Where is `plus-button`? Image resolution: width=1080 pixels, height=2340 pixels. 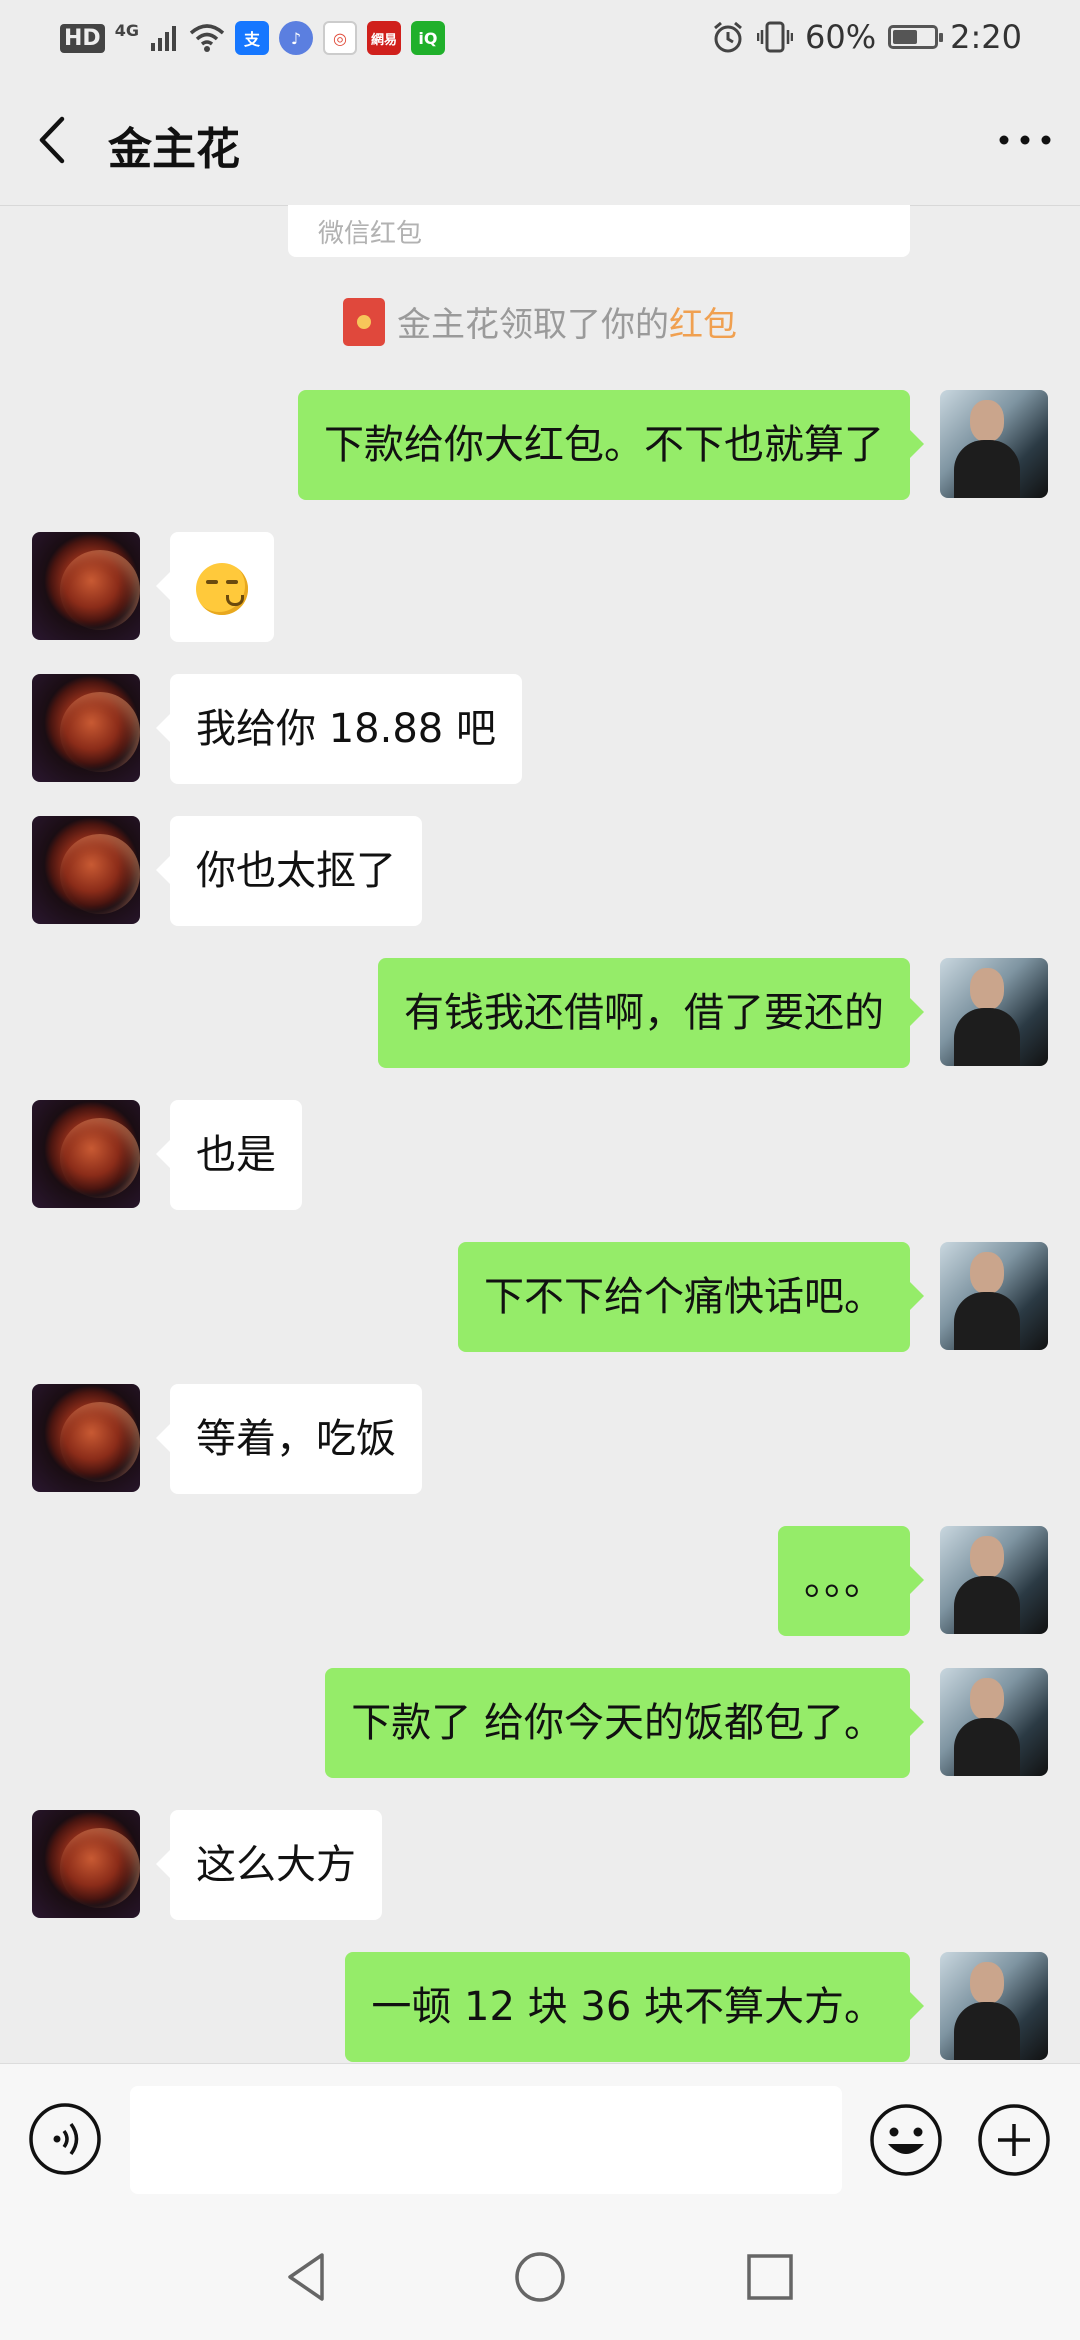 plus-button is located at coordinates (1014, 2140).